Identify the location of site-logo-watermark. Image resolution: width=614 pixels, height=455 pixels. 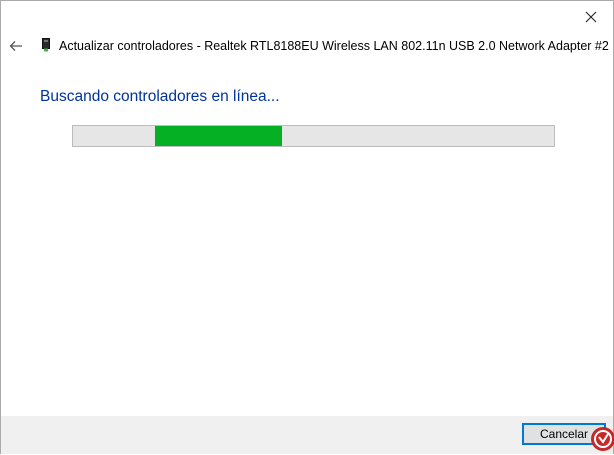
(602, 439).